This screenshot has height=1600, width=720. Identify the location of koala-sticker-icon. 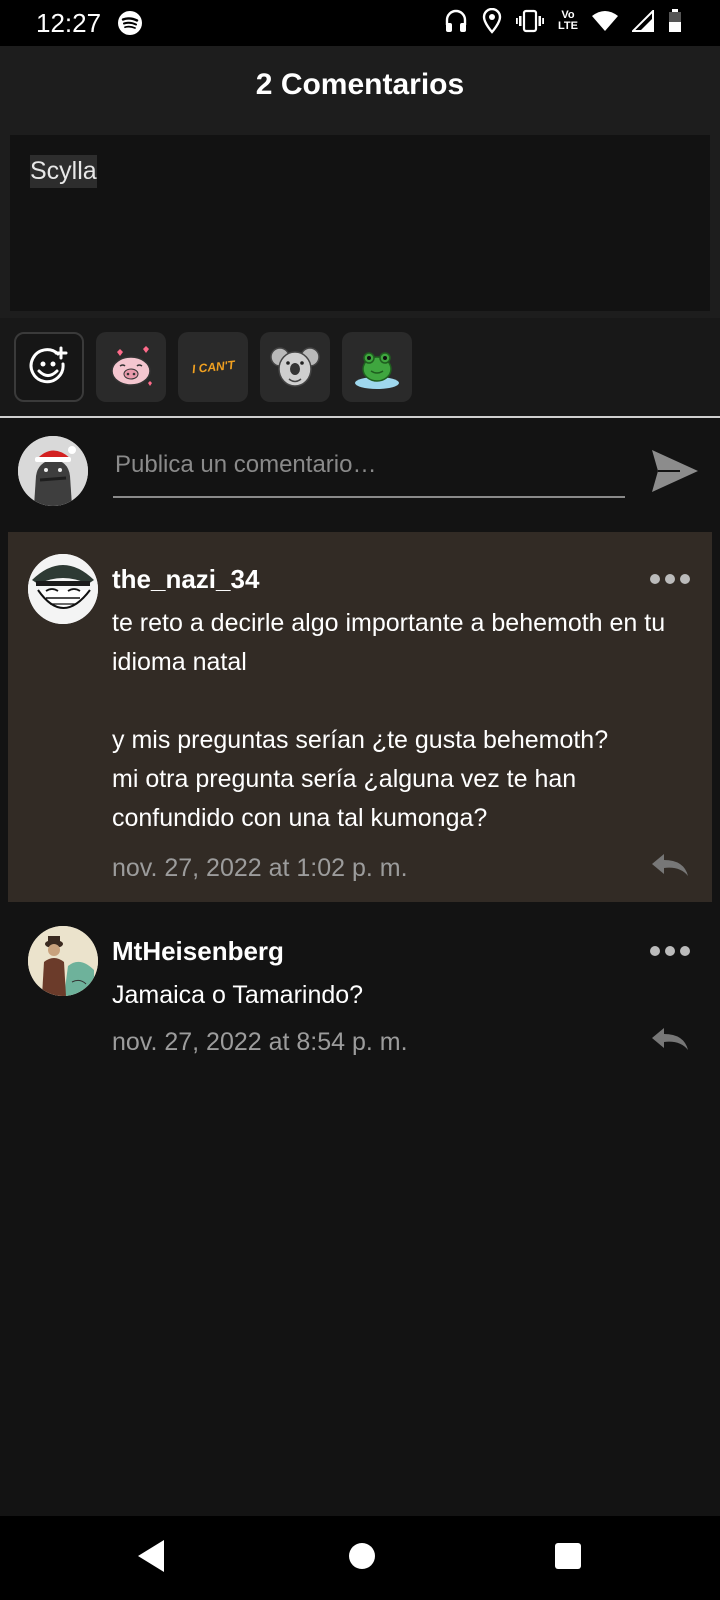
(295, 367).